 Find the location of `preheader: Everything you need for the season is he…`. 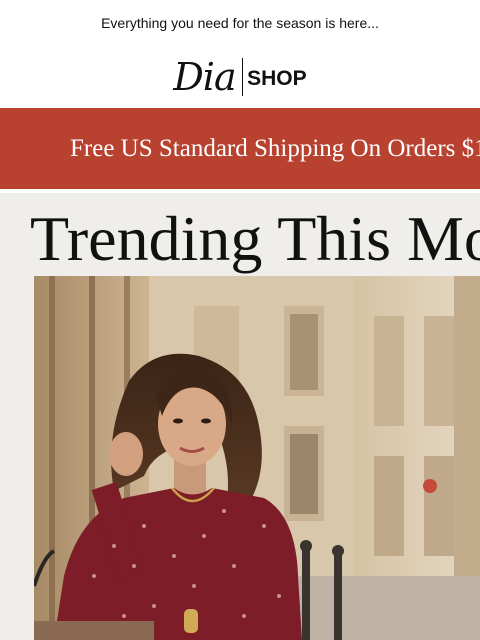

preheader: Everything you need for the season is he… is located at coordinates (240, 23).